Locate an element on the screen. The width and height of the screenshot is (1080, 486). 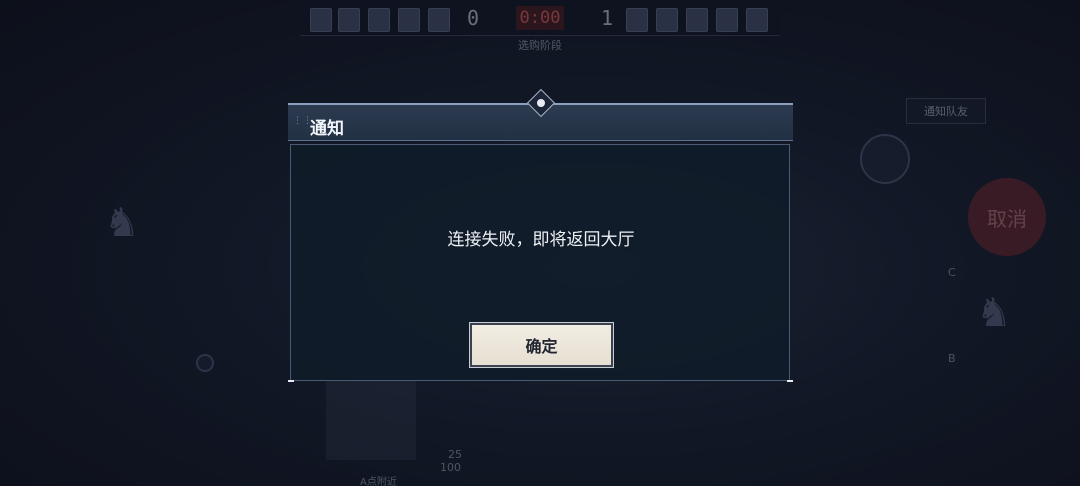
dialog-message: 连接失败，即将返回大厅 is located at coordinates (541, 240).